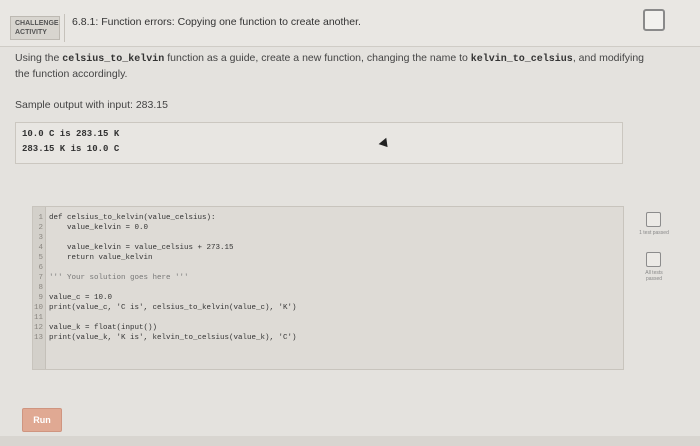 This screenshot has width=700, height=446. Describe the element at coordinates (95, 258) in the screenshot. I see `code-line: 5 return value_kelvin` at that location.